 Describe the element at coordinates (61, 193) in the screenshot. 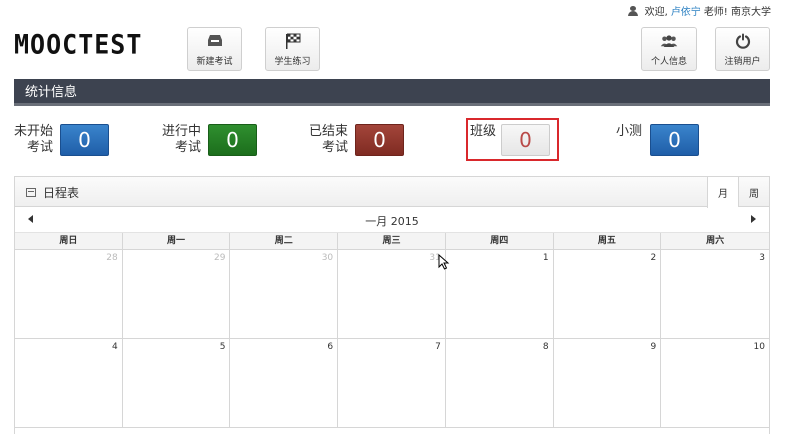

I see `calendar-title-text: 日程表` at that location.